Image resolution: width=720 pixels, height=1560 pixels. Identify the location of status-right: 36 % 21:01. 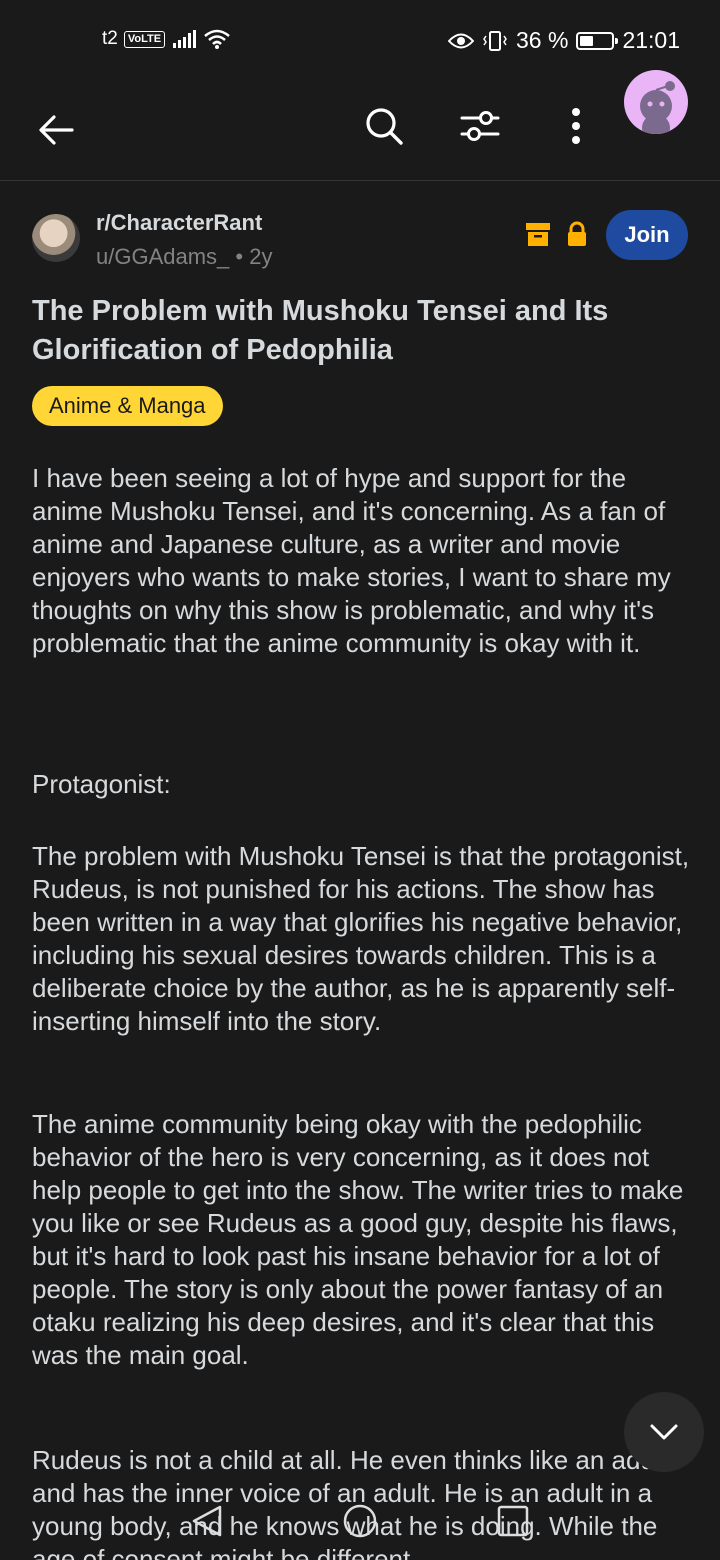
(564, 40).